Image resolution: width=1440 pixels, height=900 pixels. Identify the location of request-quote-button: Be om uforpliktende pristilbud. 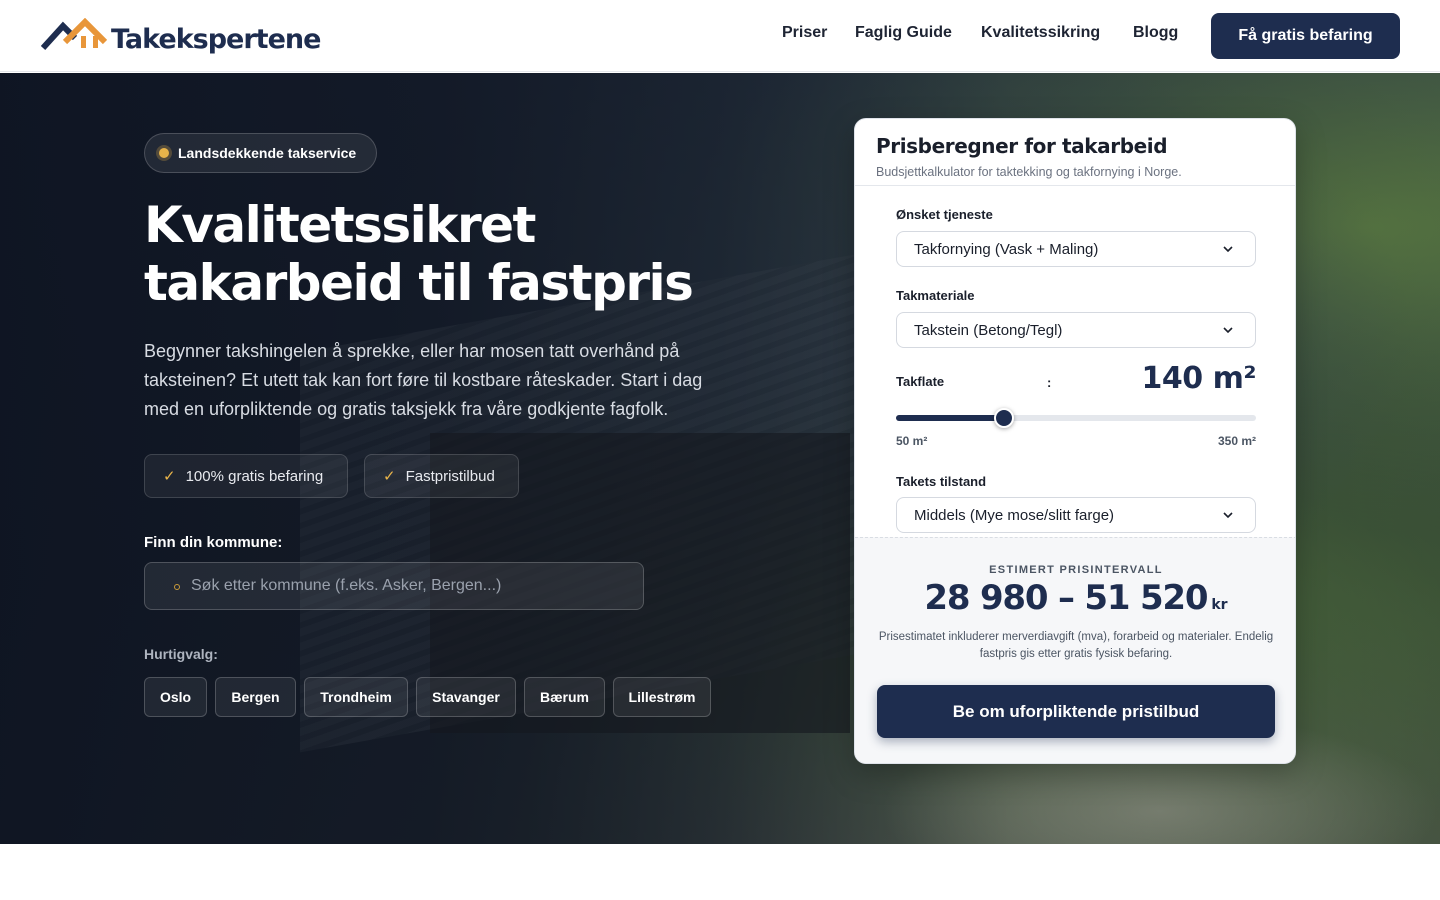
(1076, 711).